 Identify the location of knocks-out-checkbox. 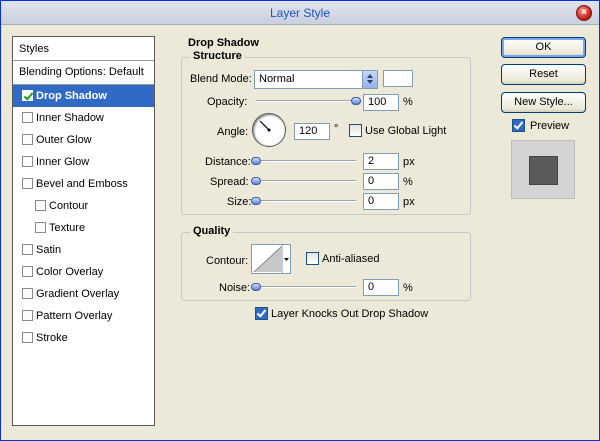
(261, 313).